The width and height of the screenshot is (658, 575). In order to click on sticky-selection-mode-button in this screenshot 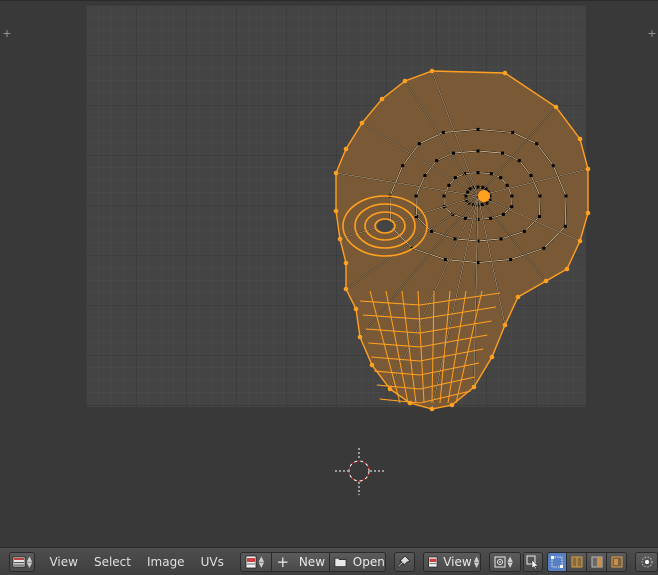, I will do `click(646, 561)`.